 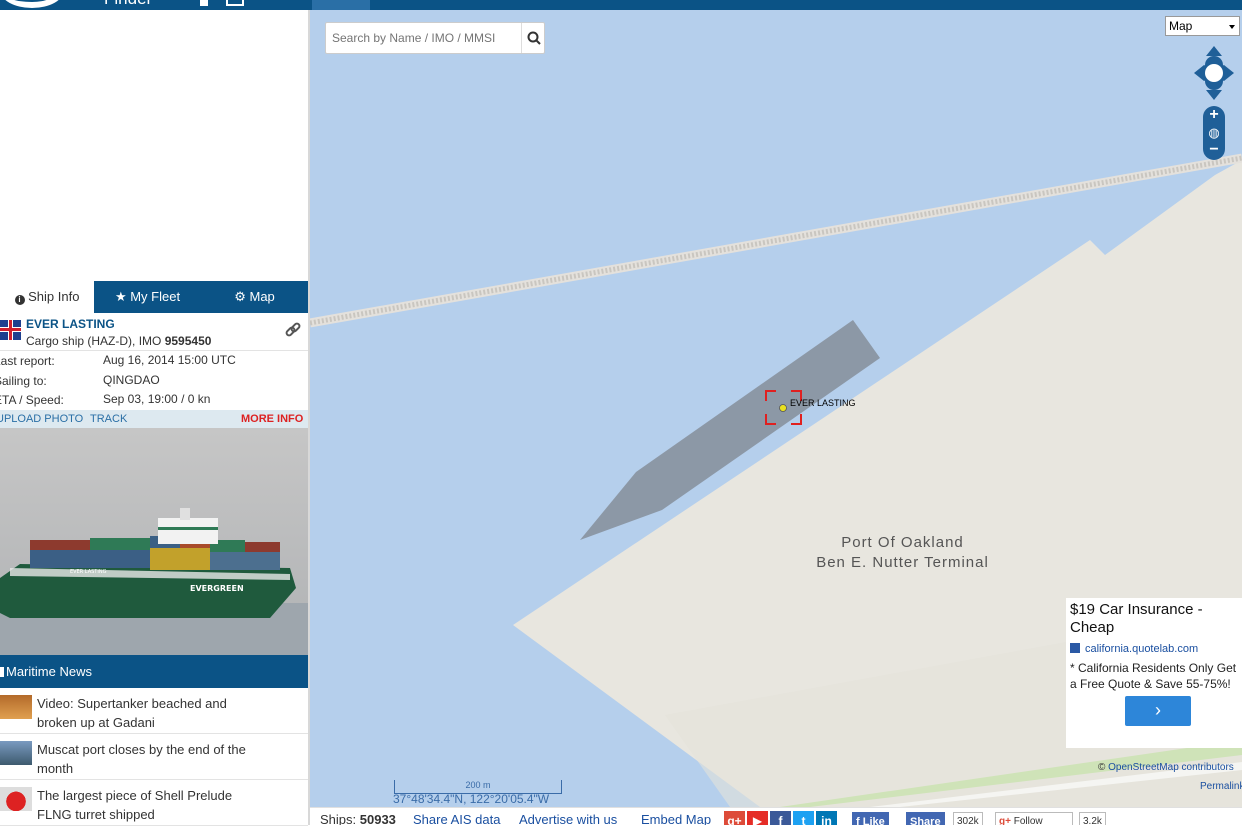 I want to click on twitter-icon: t, so click(x=803, y=818).